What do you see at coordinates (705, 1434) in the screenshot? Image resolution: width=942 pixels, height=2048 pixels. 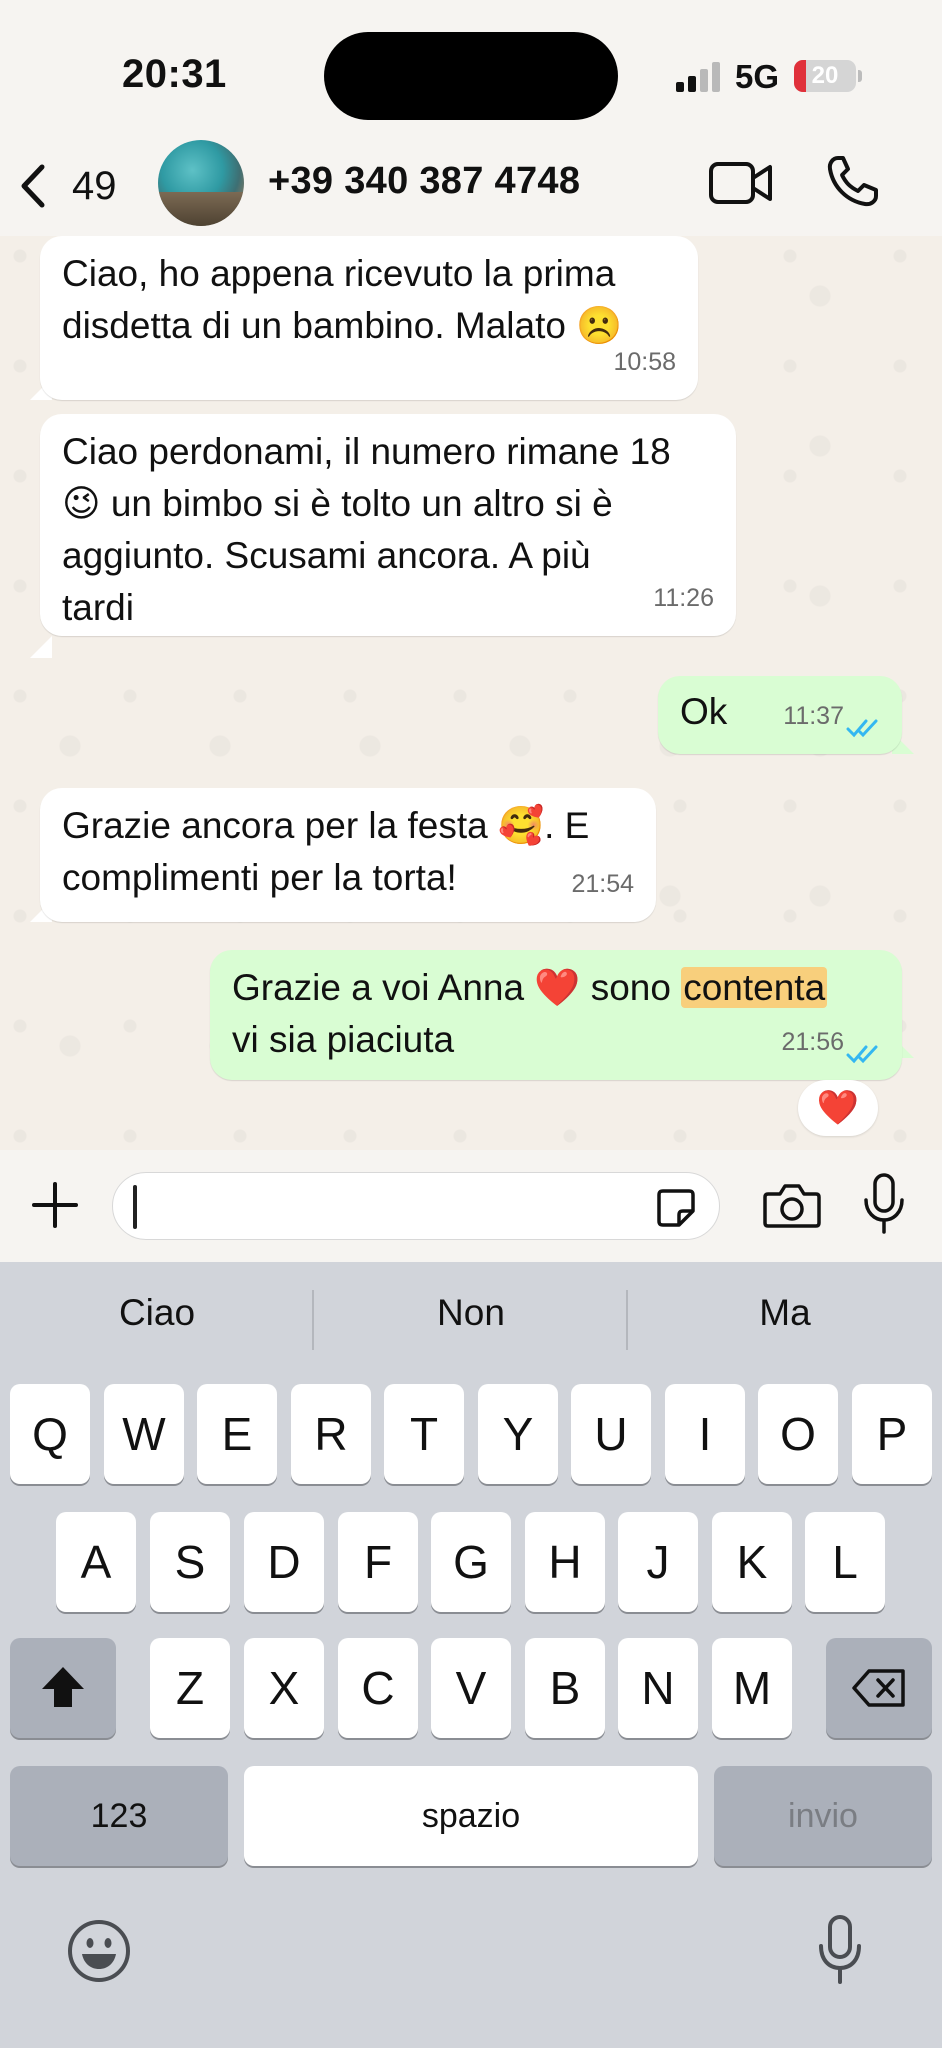 I see `key-i: I` at bounding box center [705, 1434].